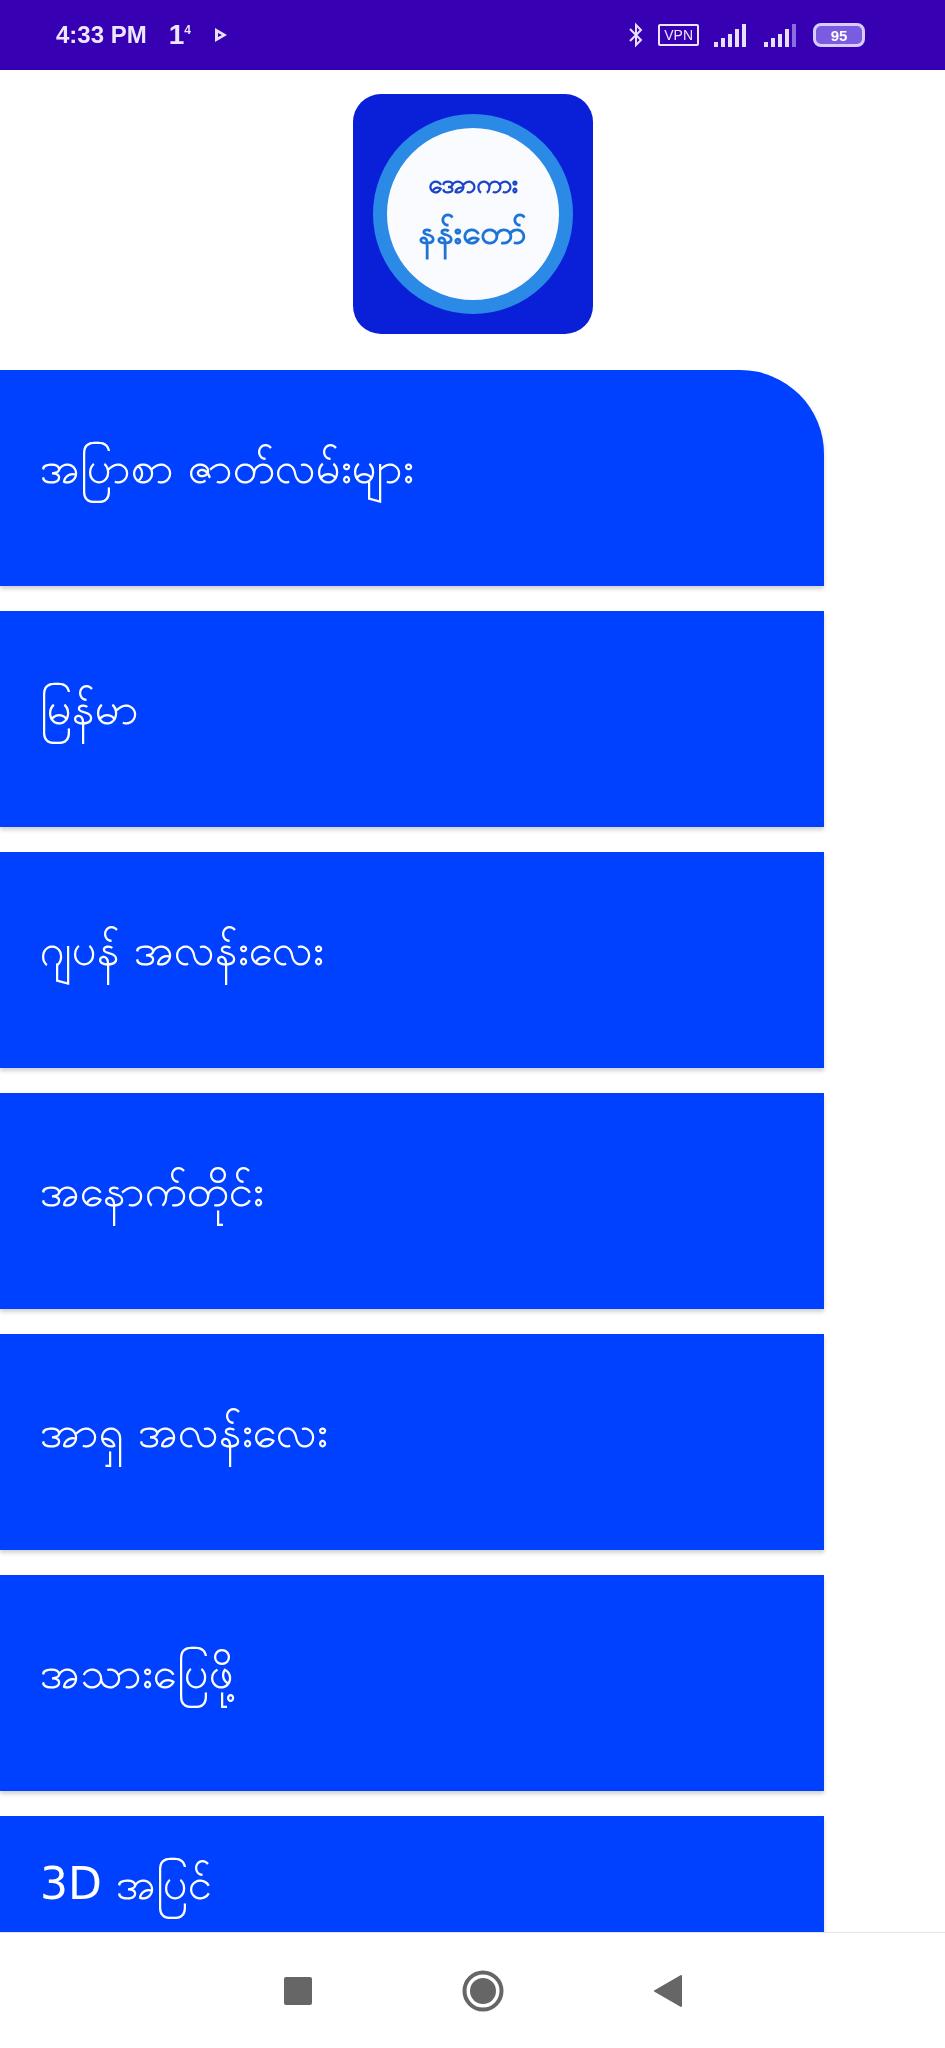 The width and height of the screenshot is (945, 2048). Describe the element at coordinates (412, 478) in the screenshot. I see `category-button: အပြာစာ ဇာတ်လမ်းများ` at that location.